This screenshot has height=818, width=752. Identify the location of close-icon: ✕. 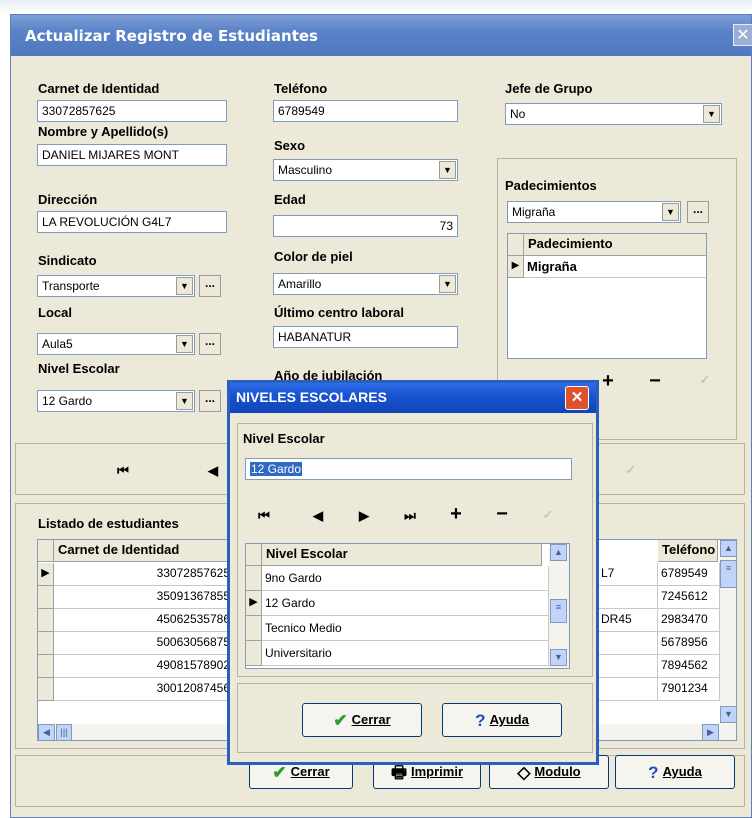
(577, 397).